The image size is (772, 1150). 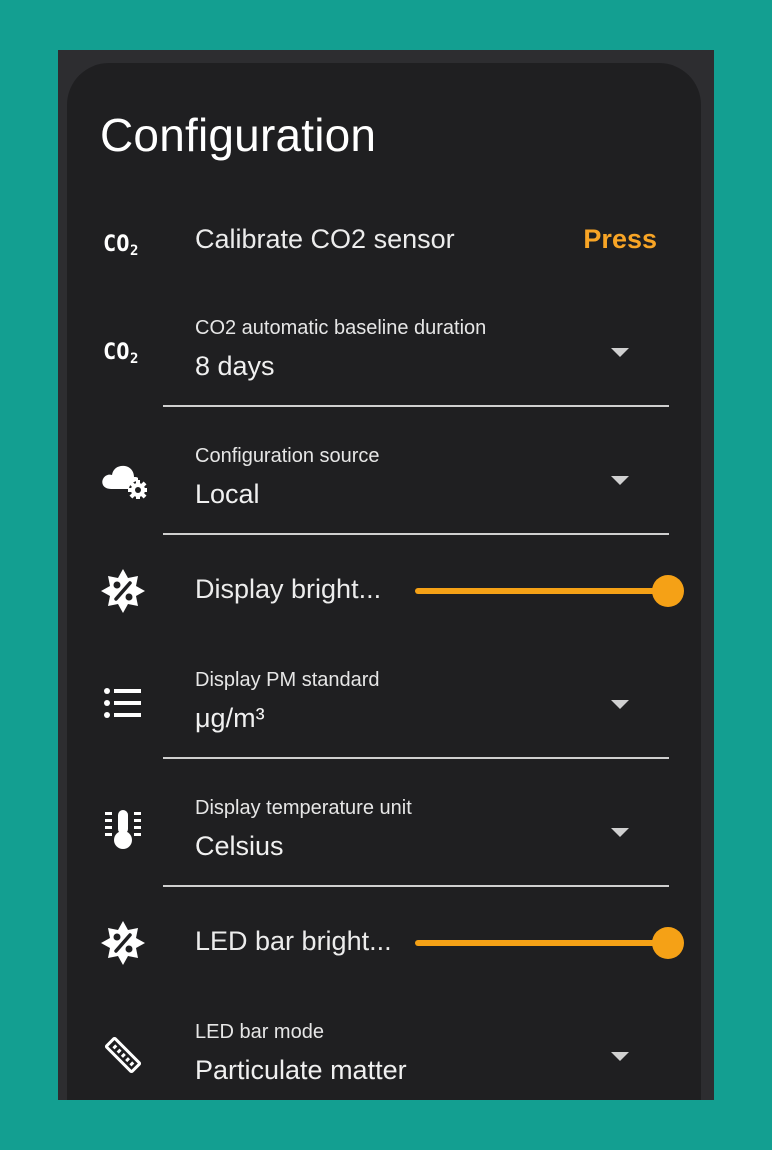 I want to click on thermometer-lines-icon, so click(x=123, y=829).